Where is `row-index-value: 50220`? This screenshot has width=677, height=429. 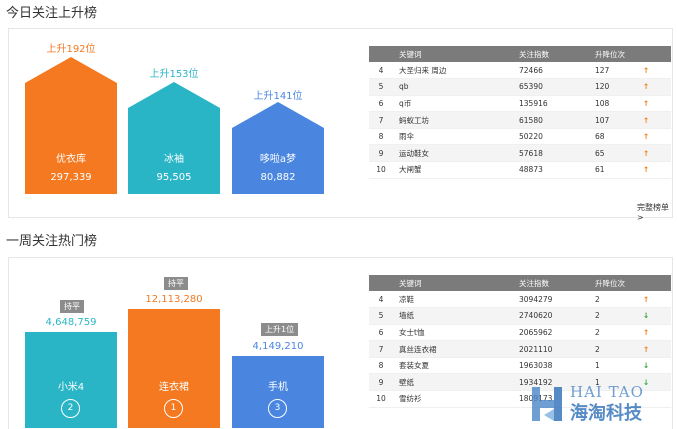
row-index-value: 50220 is located at coordinates (551, 137).